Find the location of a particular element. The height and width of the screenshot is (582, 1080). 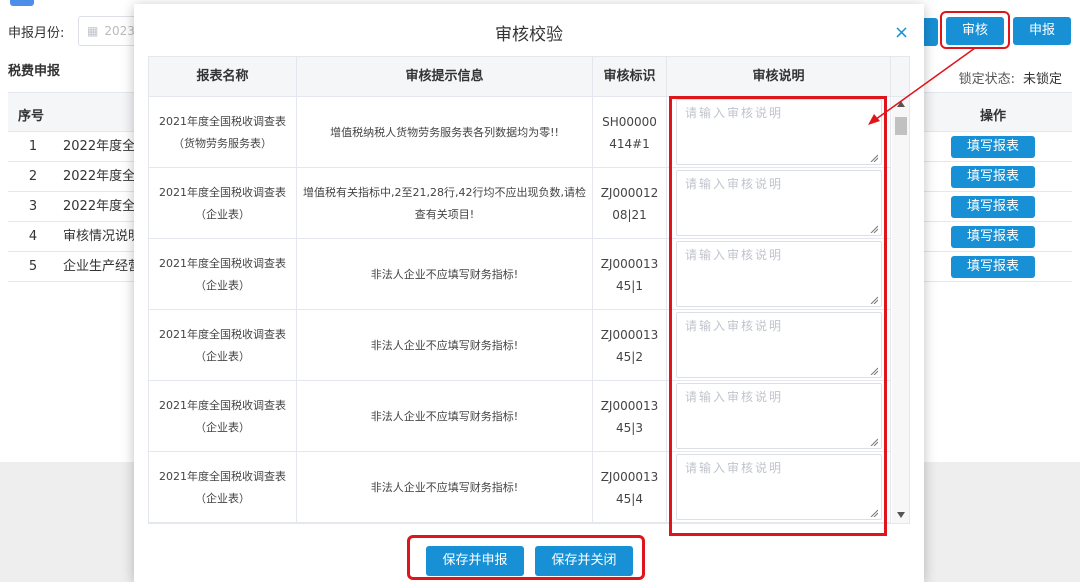

row-no: 5 is located at coordinates (33, 266).